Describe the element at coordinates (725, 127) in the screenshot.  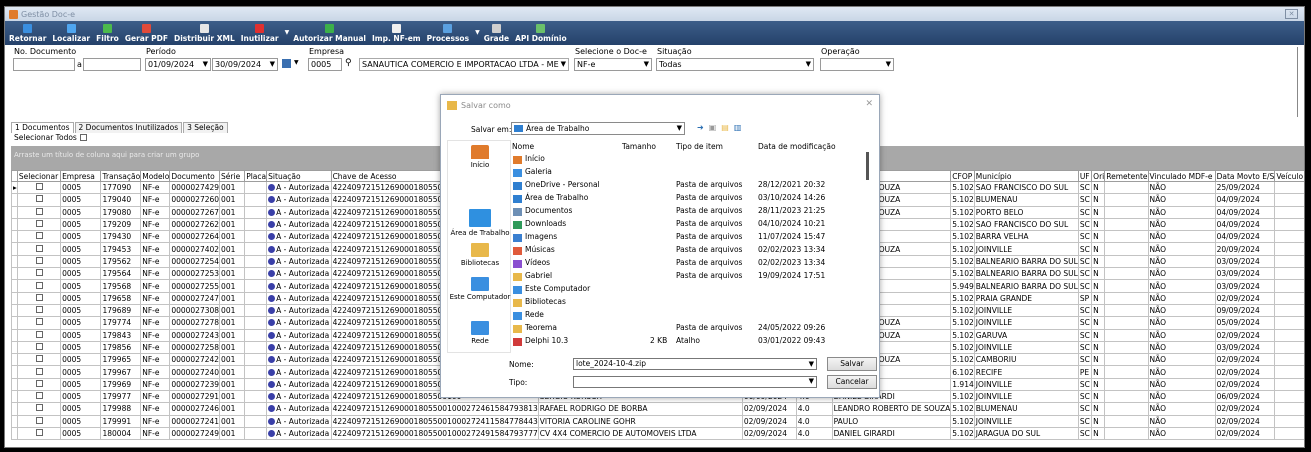
I see `new-folder-icon: ▤` at that location.